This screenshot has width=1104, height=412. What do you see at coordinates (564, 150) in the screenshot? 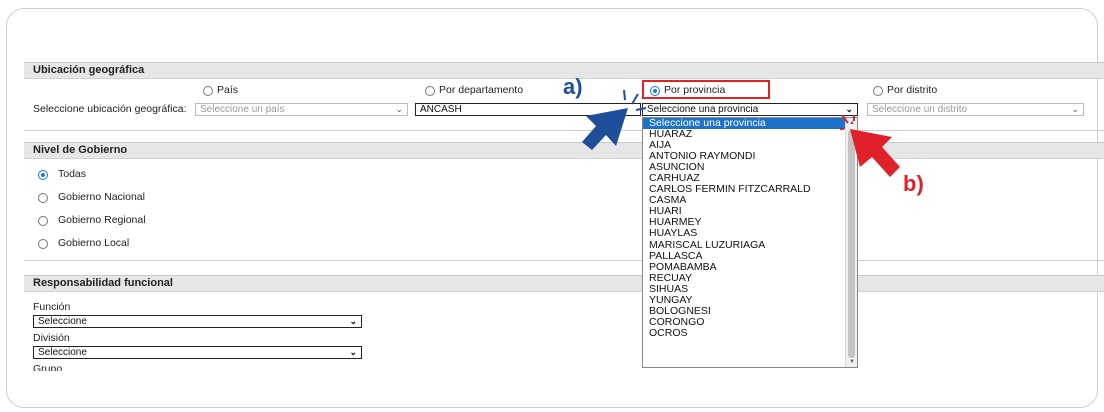
I see `section-header-nivel: Nivel de Gobierno` at bounding box center [564, 150].